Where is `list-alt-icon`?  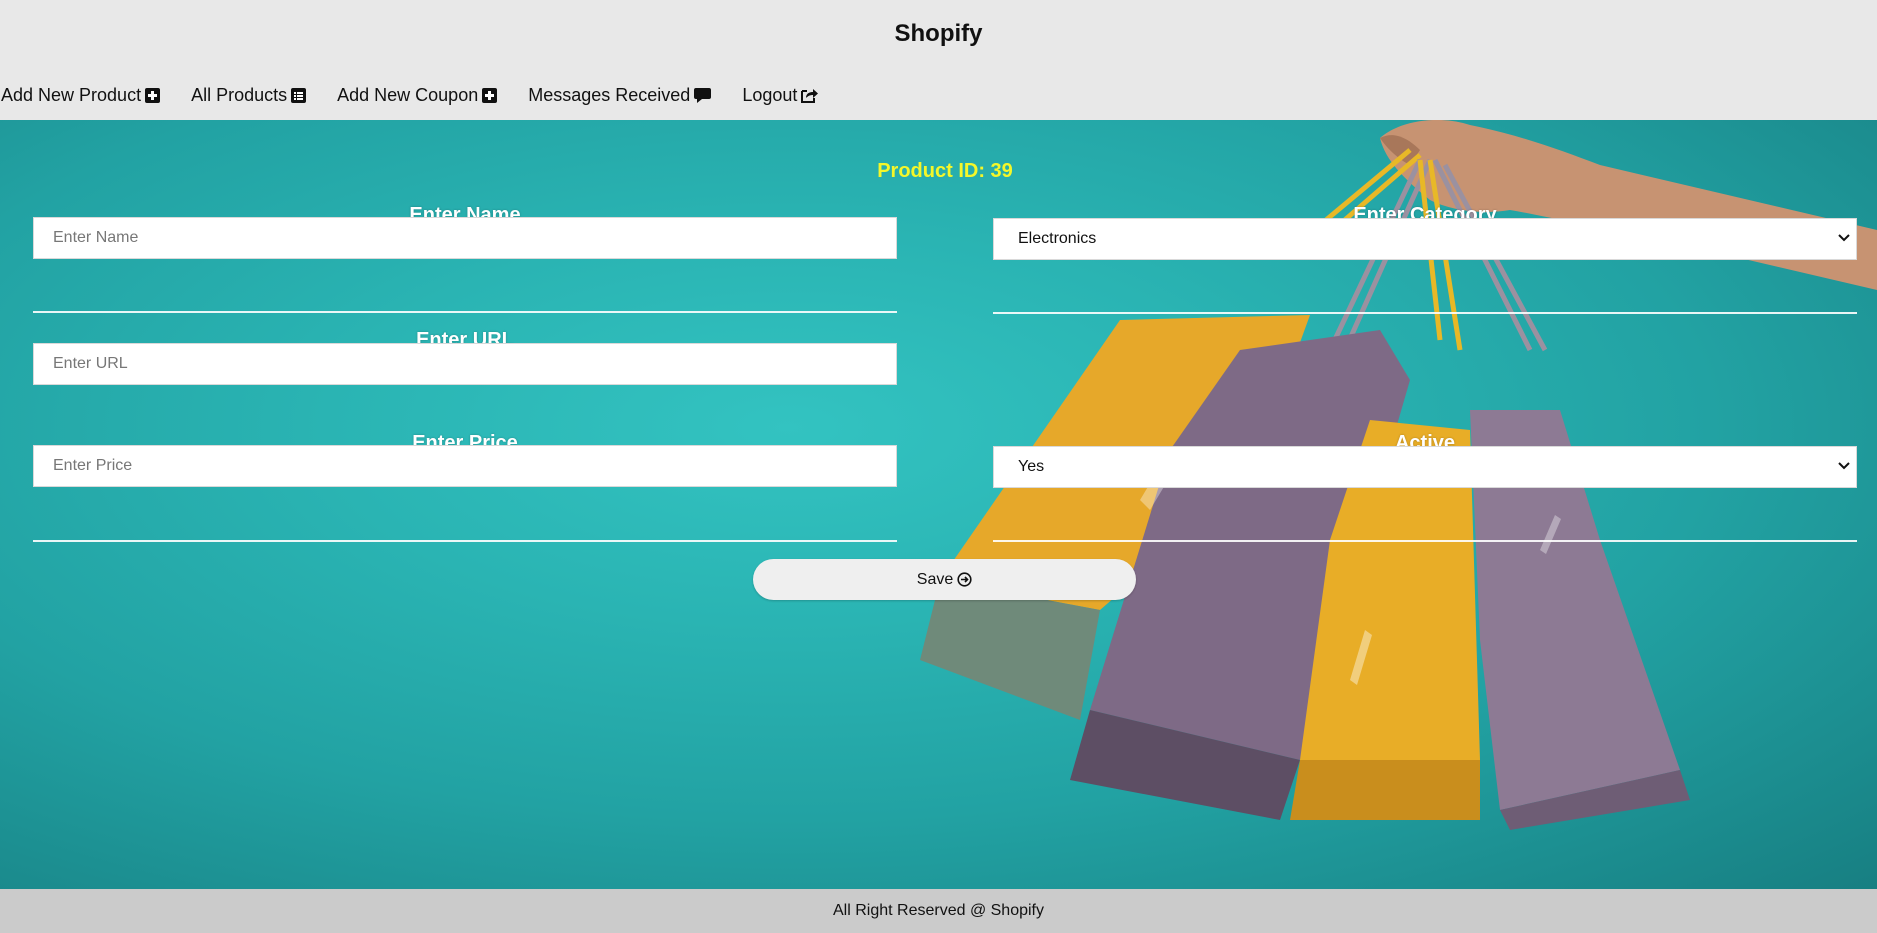
list-alt-icon is located at coordinates (299, 95).